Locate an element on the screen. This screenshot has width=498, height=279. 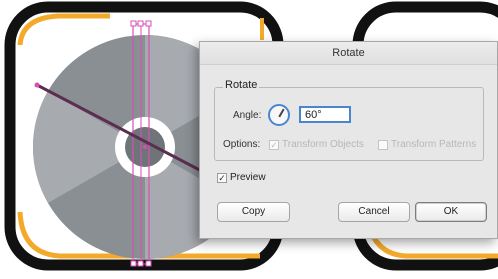
handle-top-right is located at coordinates (148, 23).